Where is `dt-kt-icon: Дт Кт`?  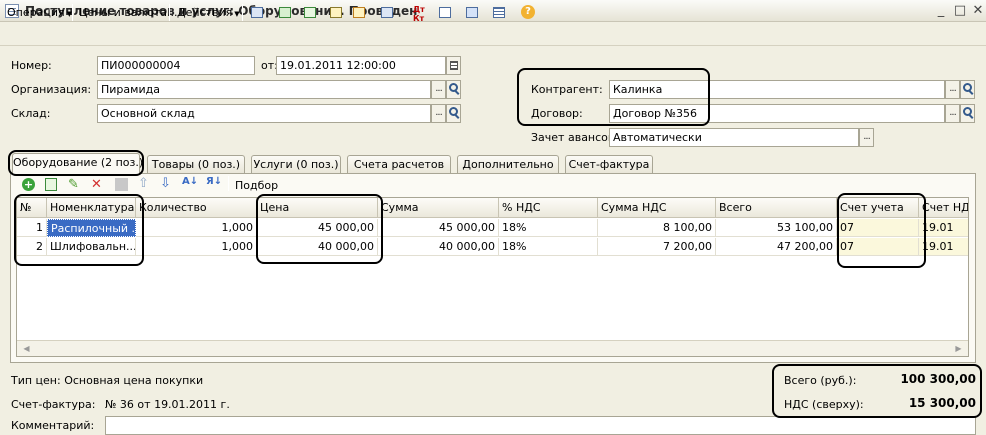 dt-kt-icon: Дт Кт is located at coordinates (420, 13).